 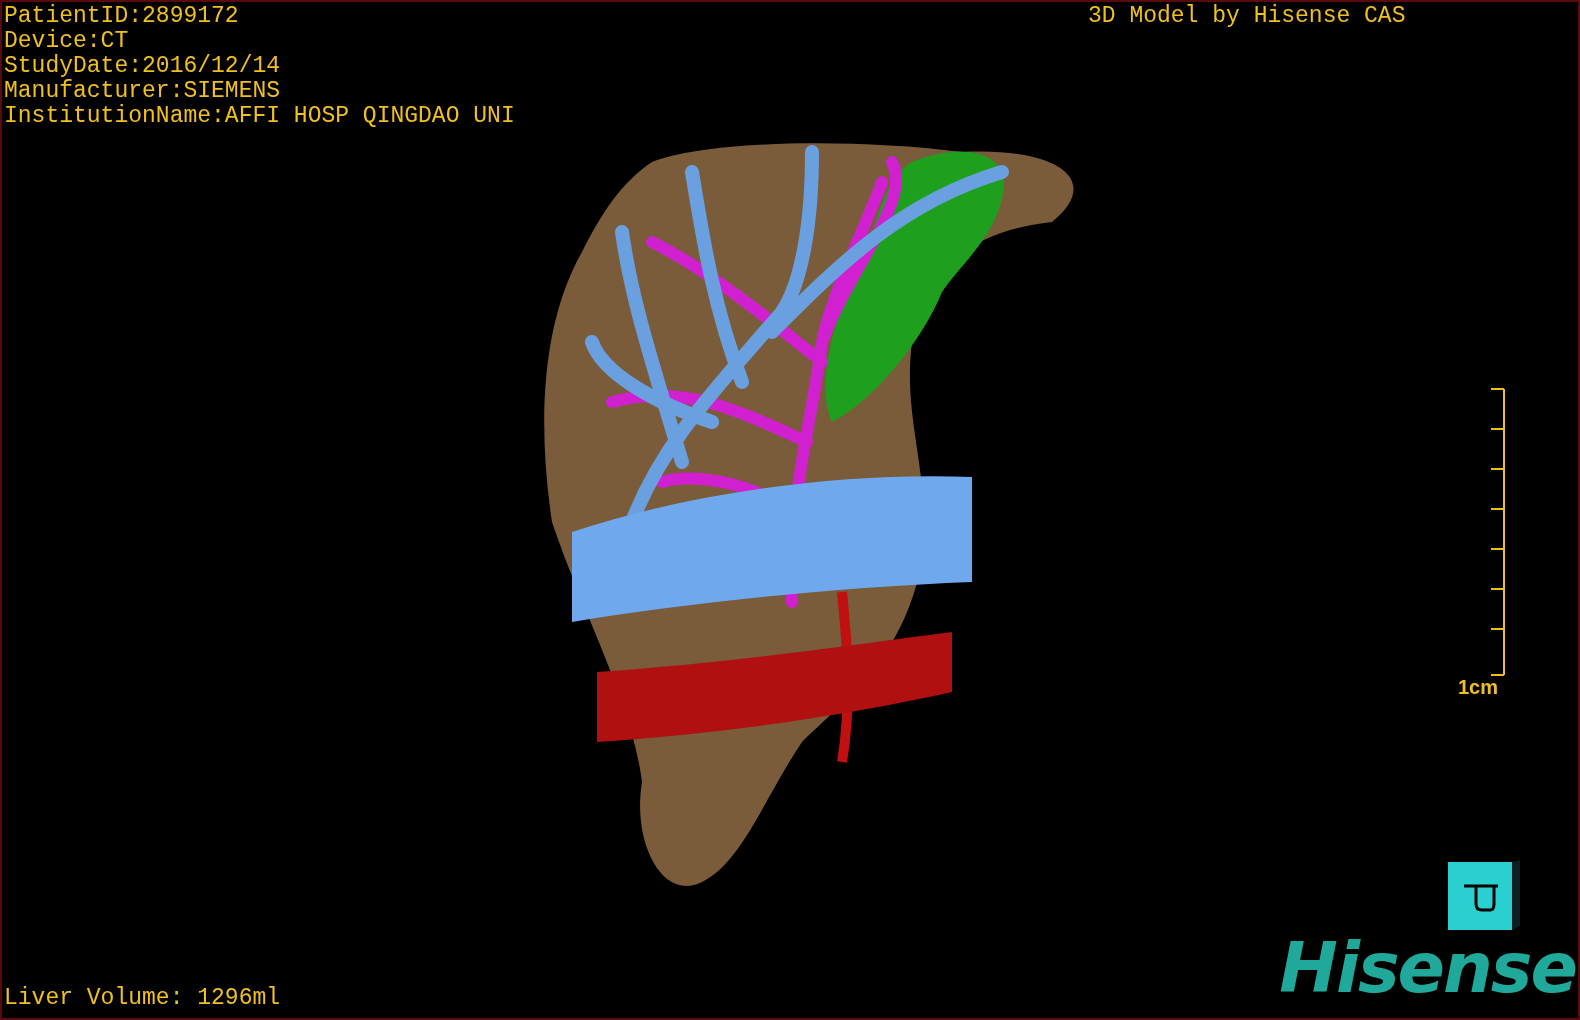 What do you see at coordinates (67, 41) in the screenshot?
I see `patient-info-text: Device:CT` at bounding box center [67, 41].